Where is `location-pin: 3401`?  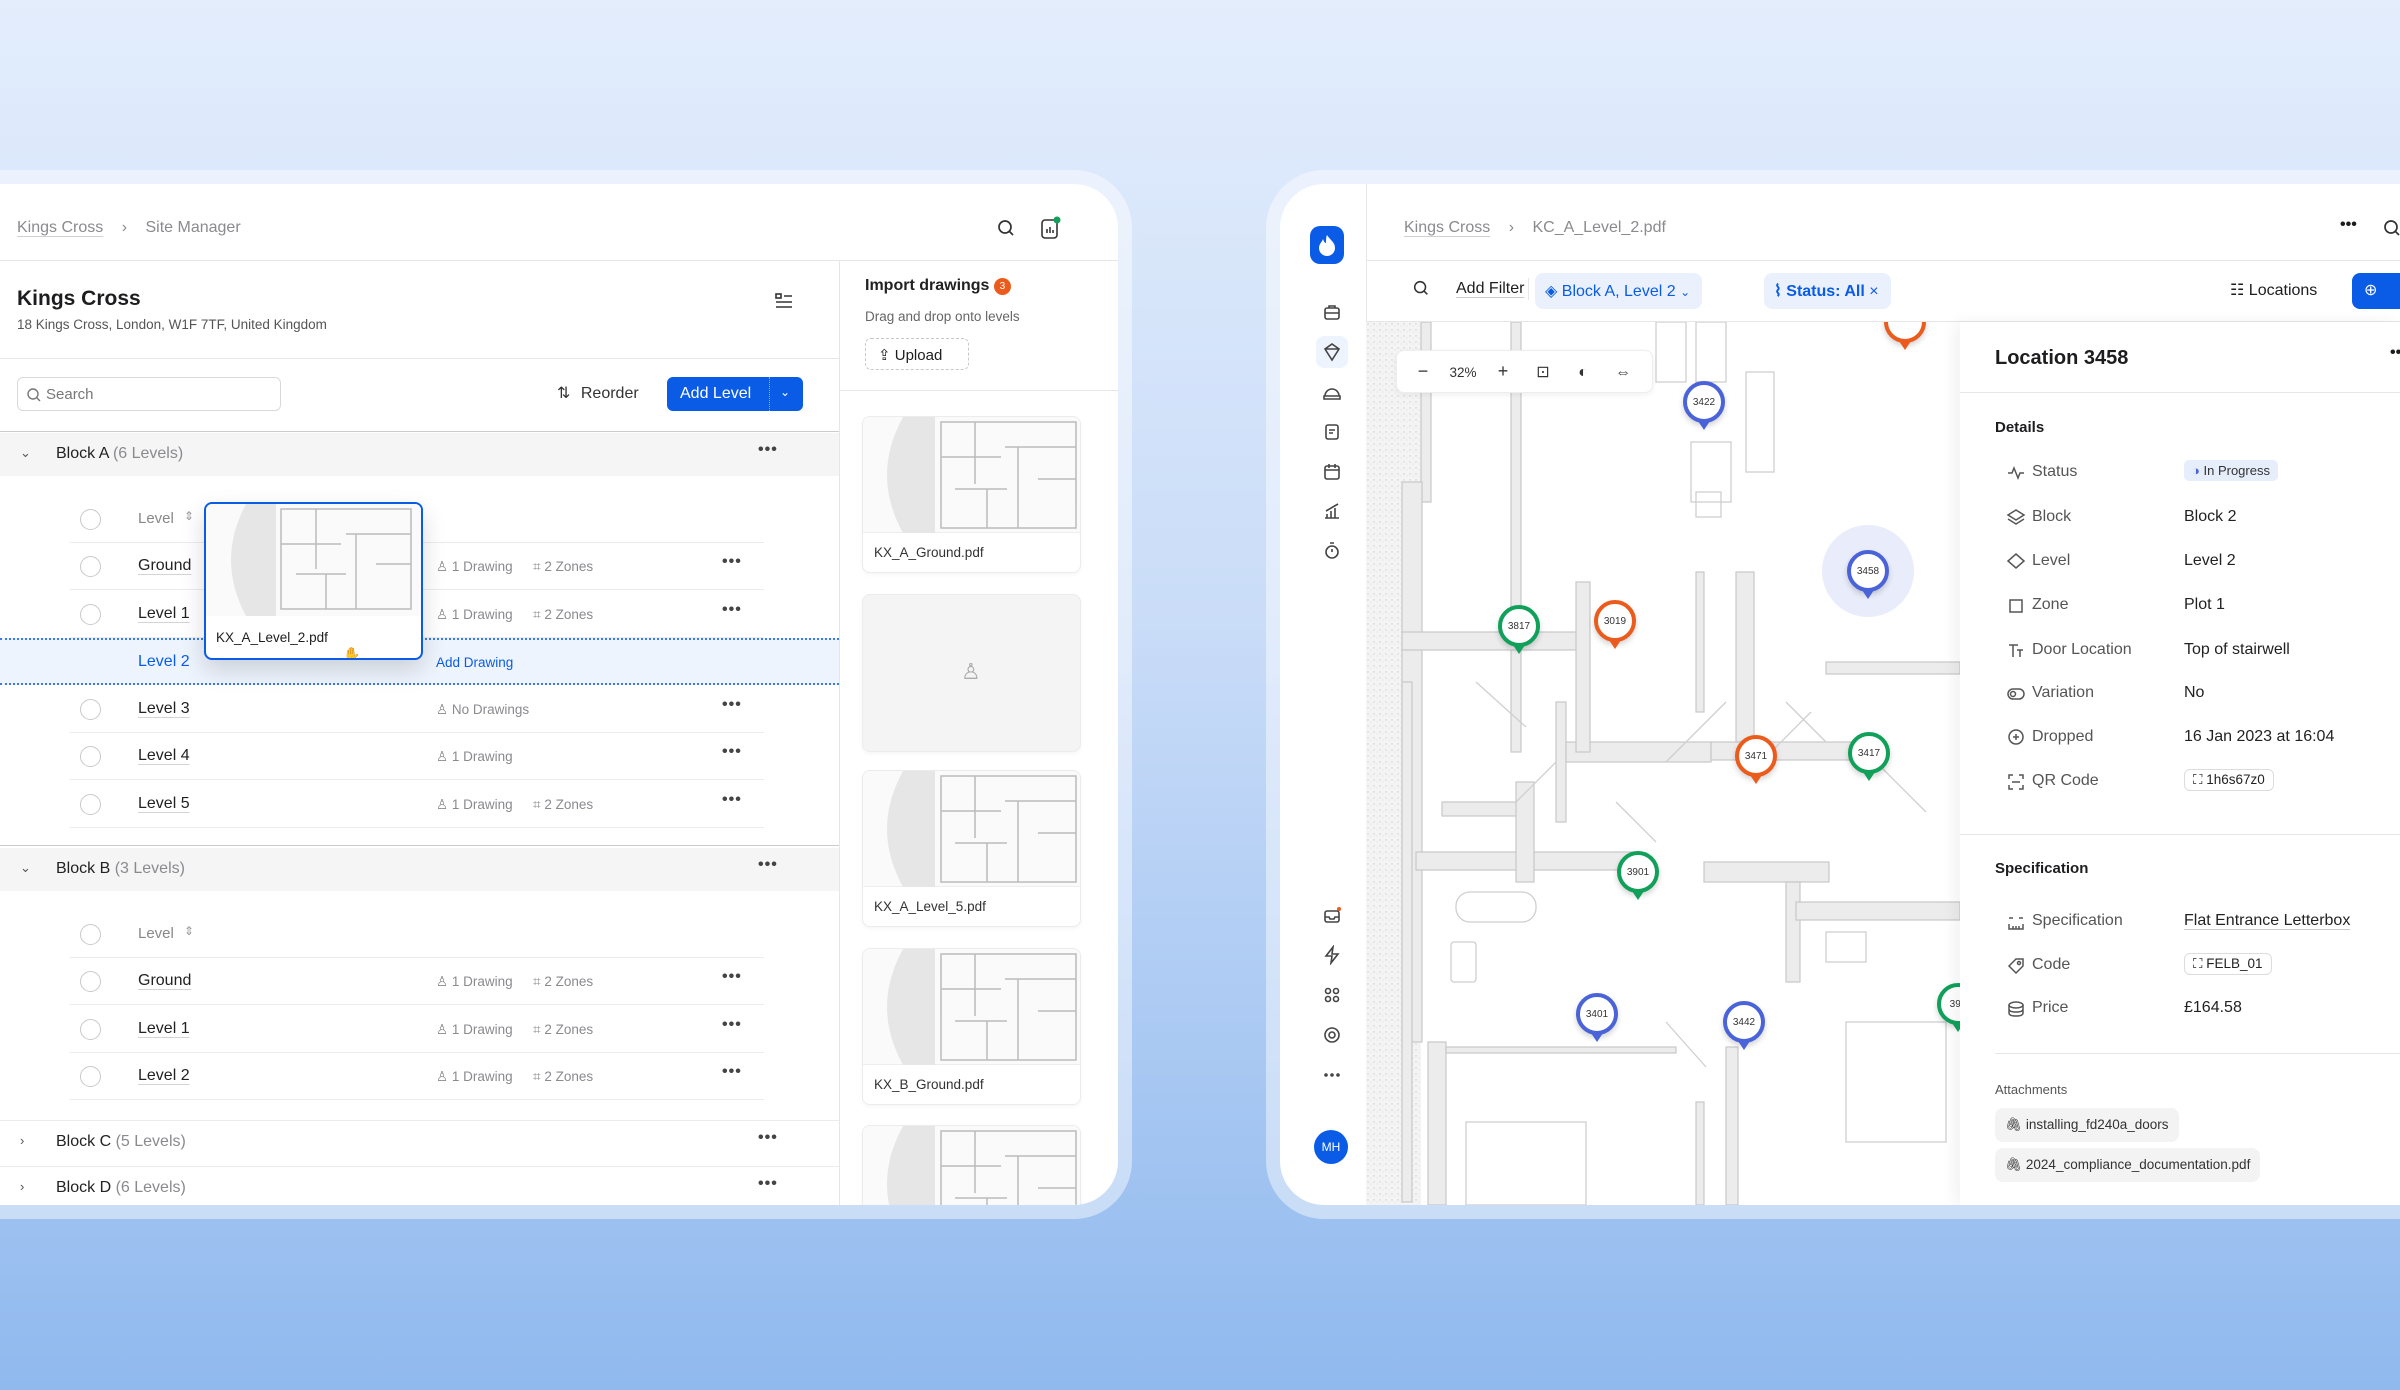
location-pin: 3401 is located at coordinates (1597, 1017).